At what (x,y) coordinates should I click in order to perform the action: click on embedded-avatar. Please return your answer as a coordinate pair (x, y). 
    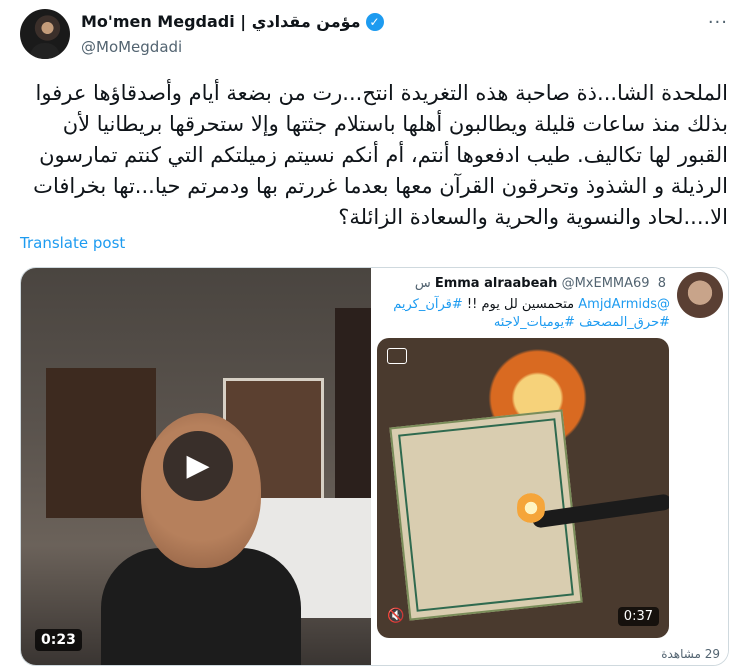
    Looking at the image, I should click on (700, 295).